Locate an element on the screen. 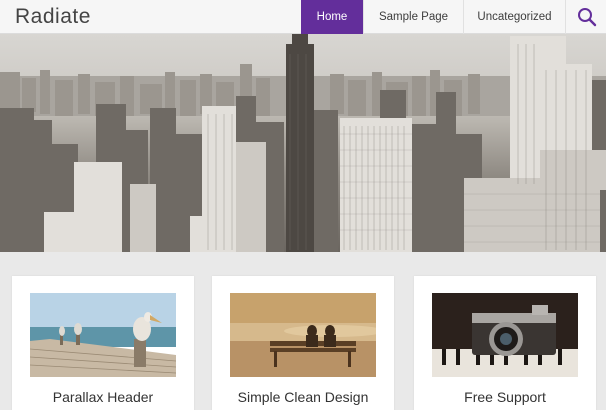  feature-card-design: Simple Clean Design is located at coordinates (303, 343).